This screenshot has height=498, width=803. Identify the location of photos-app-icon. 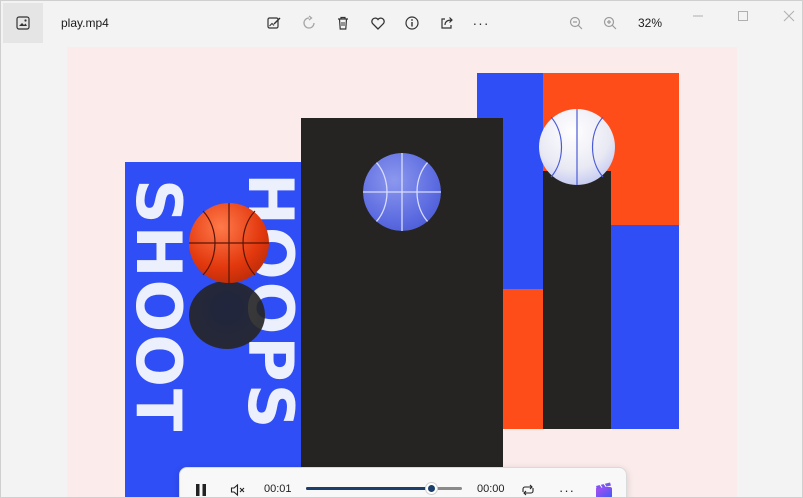
(23, 23).